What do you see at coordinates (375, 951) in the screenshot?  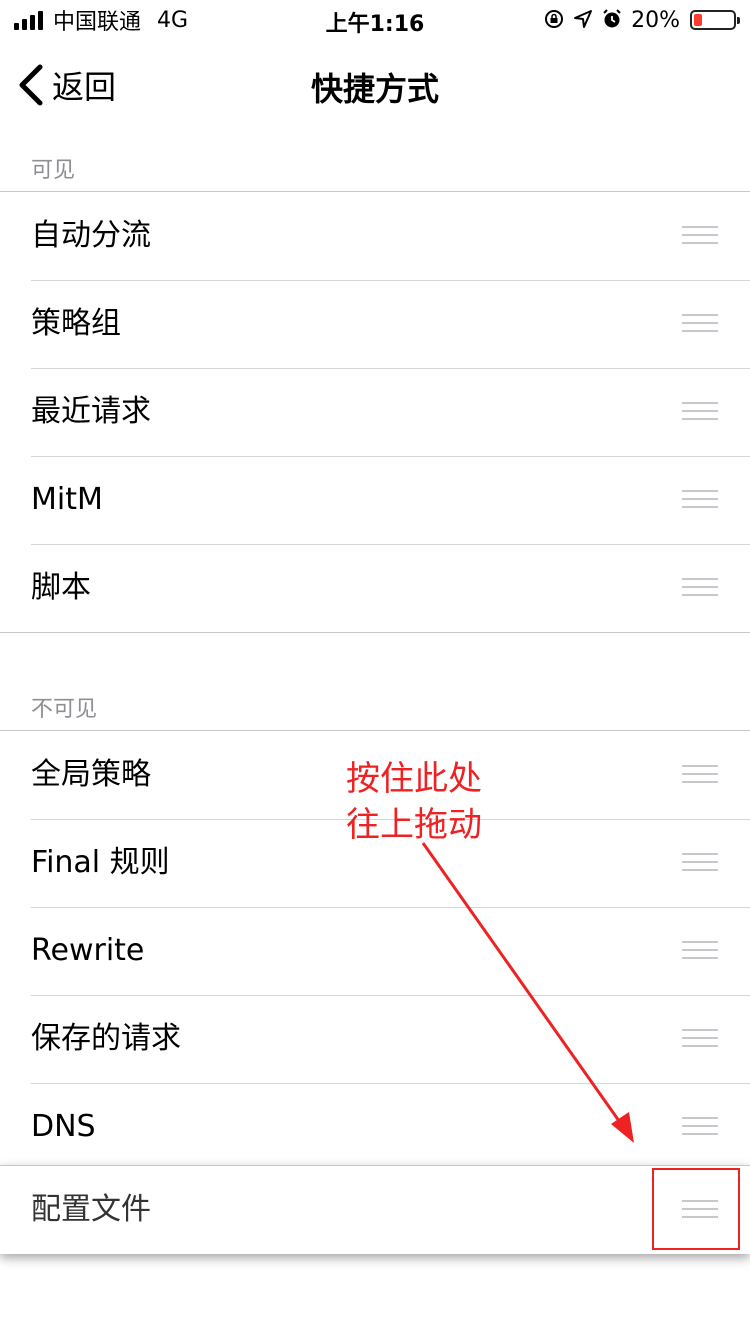 I see `list-item: Rewrite` at bounding box center [375, 951].